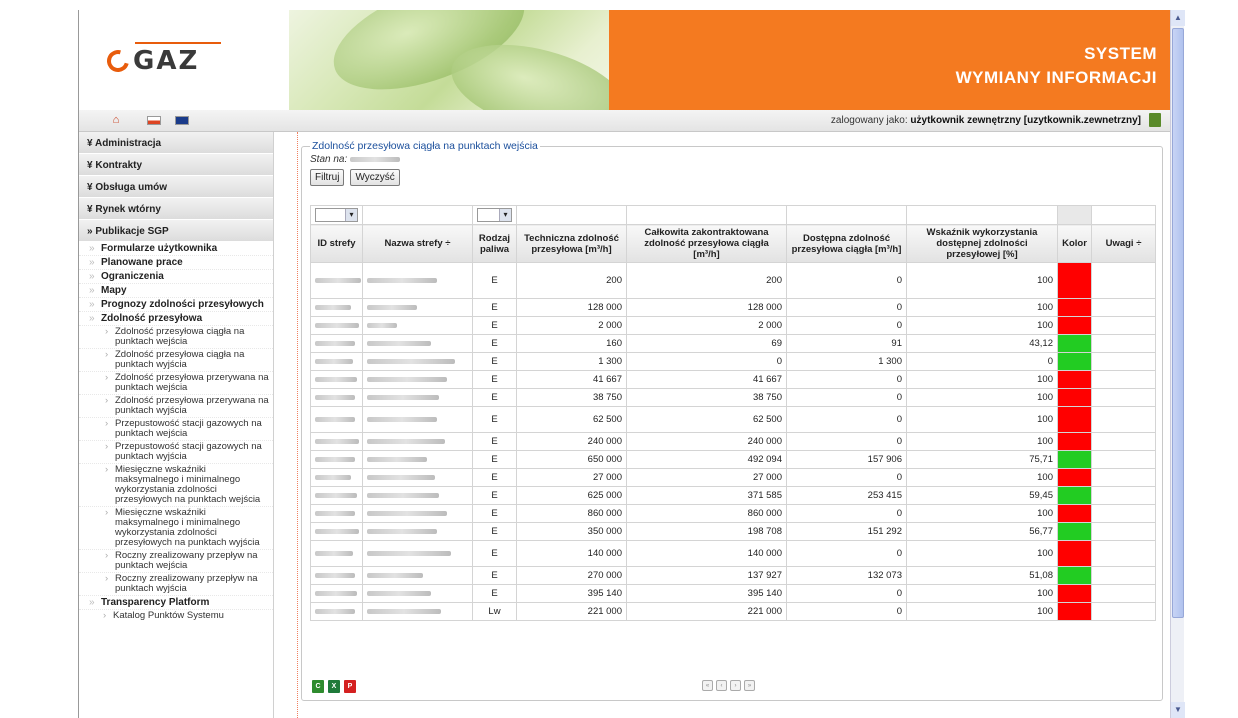  I want to click on excel-export-icon: X, so click(334, 686).